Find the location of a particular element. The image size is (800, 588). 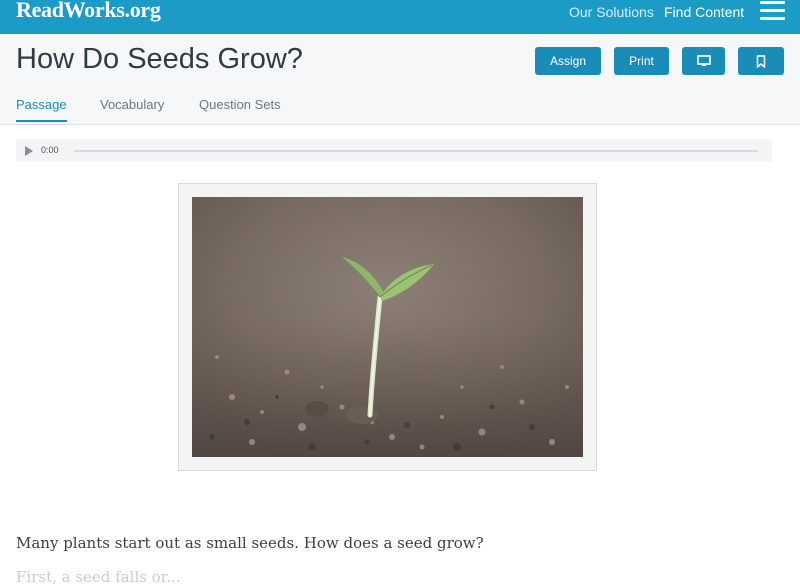

bookmark-button is located at coordinates (761, 61).